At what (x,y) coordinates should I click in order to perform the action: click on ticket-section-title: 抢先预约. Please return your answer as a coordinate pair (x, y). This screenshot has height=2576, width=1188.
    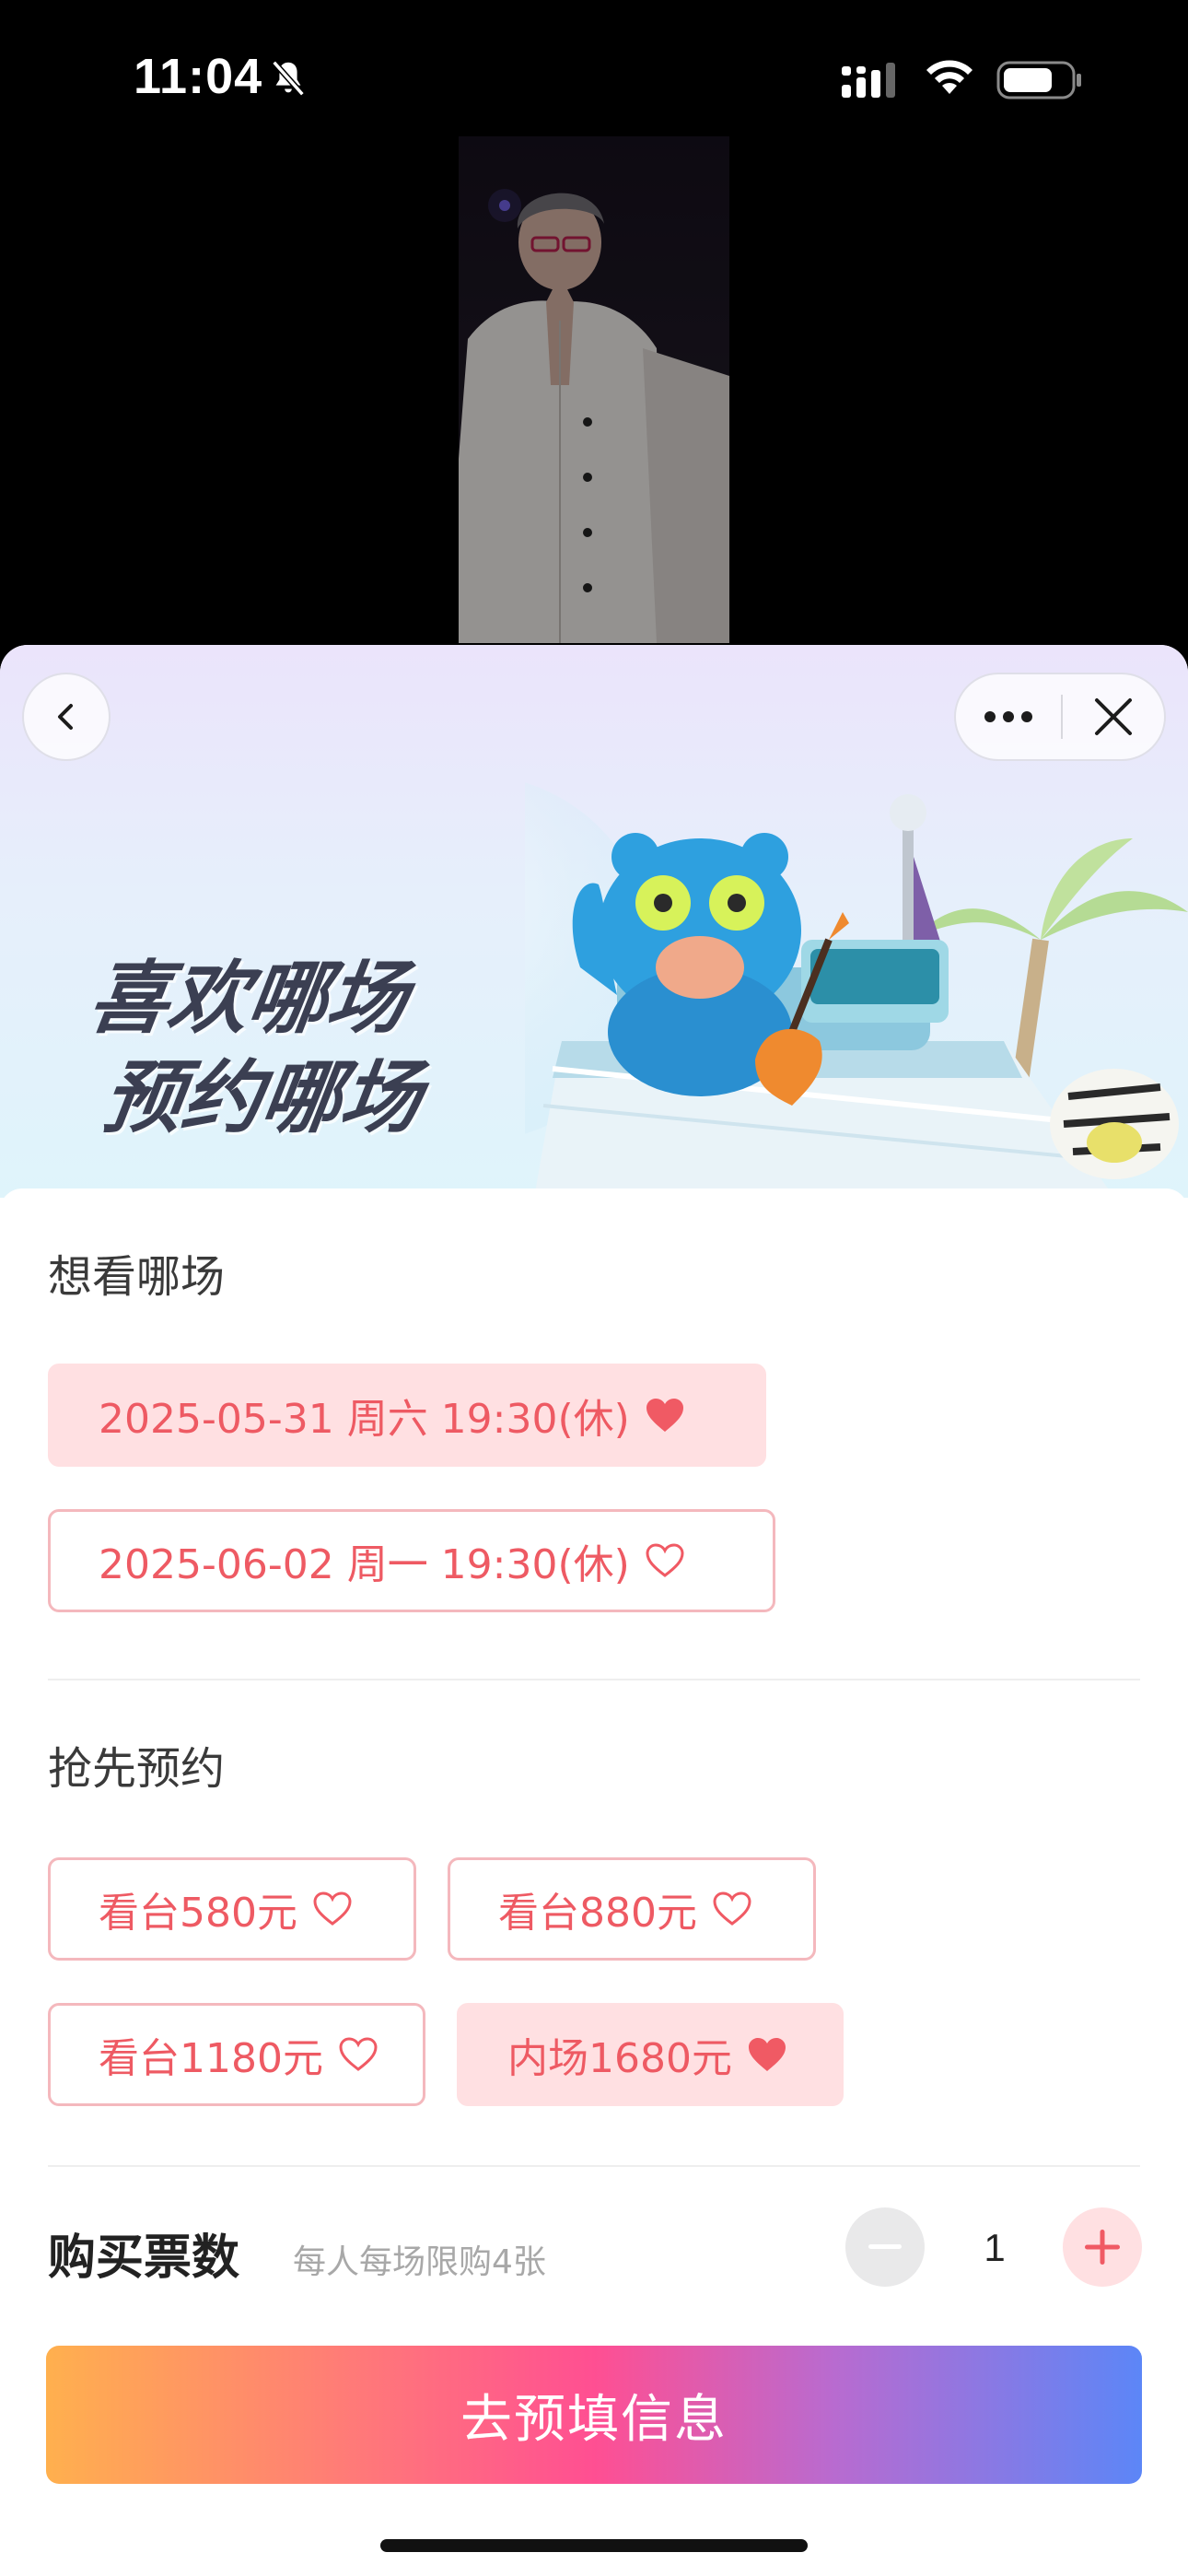
    Looking at the image, I should click on (137, 1769).